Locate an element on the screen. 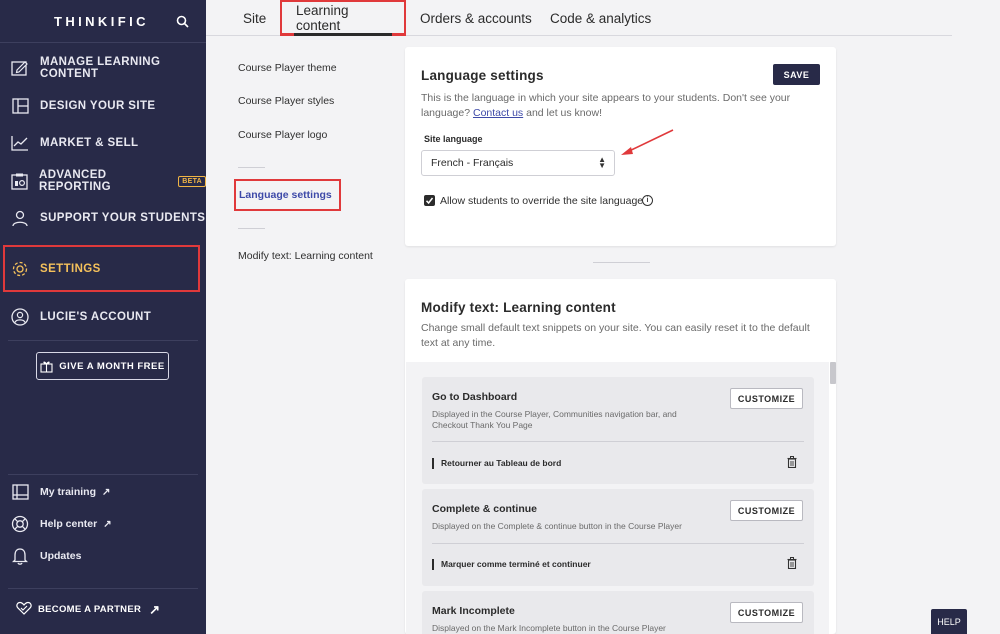 This screenshot has width=1000, height=634. list-scrollbar is located at coordinates (833, 373).